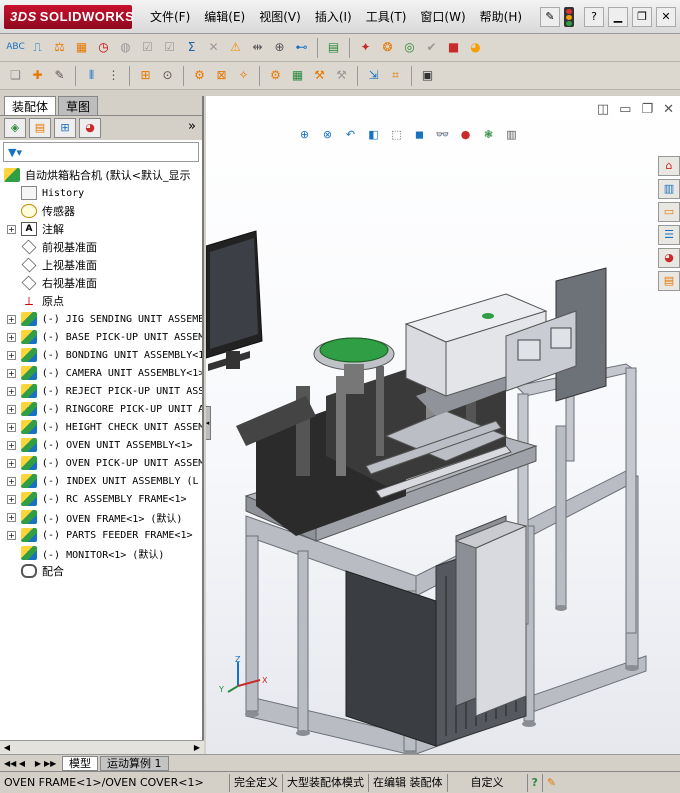 This screenshot has width=680, height=793. I want to click on solidworks-logo: 3DS SOLIDWORKS, so click(69, 17).